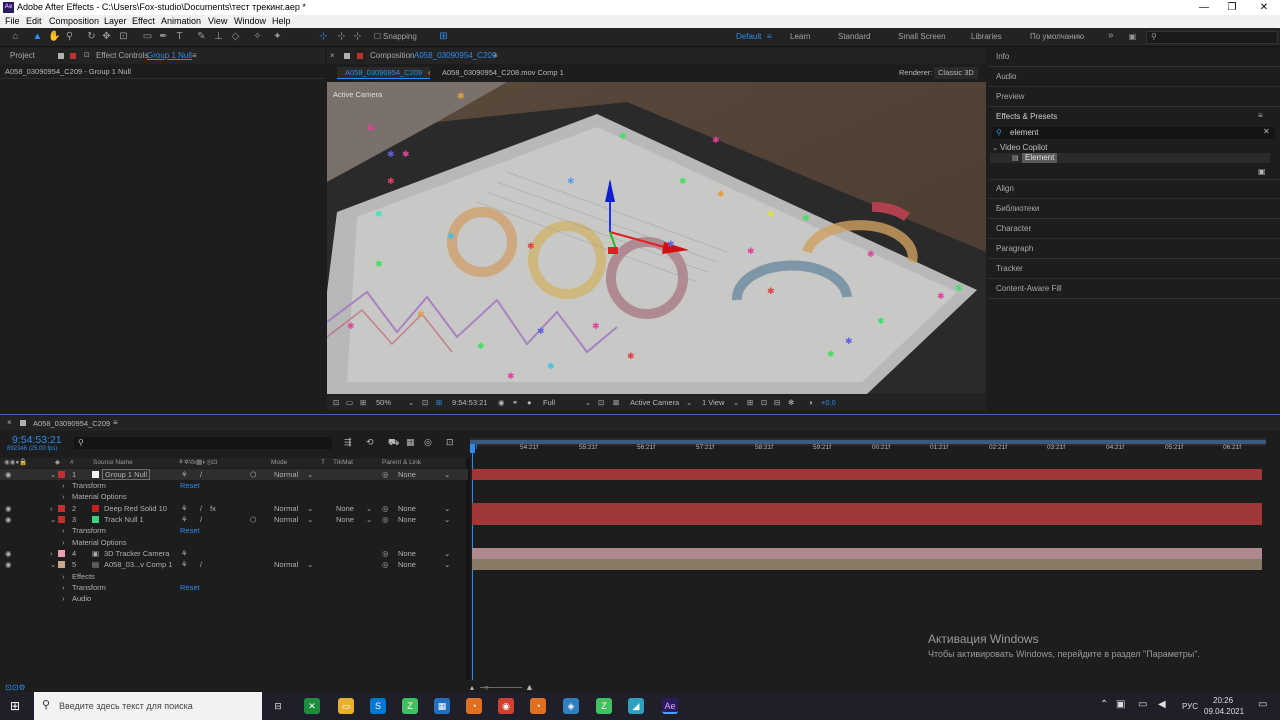  Describe the element at coordinates (486, 687) in the screenshot. I see `zoom-slider-thumb: ○` at that location.